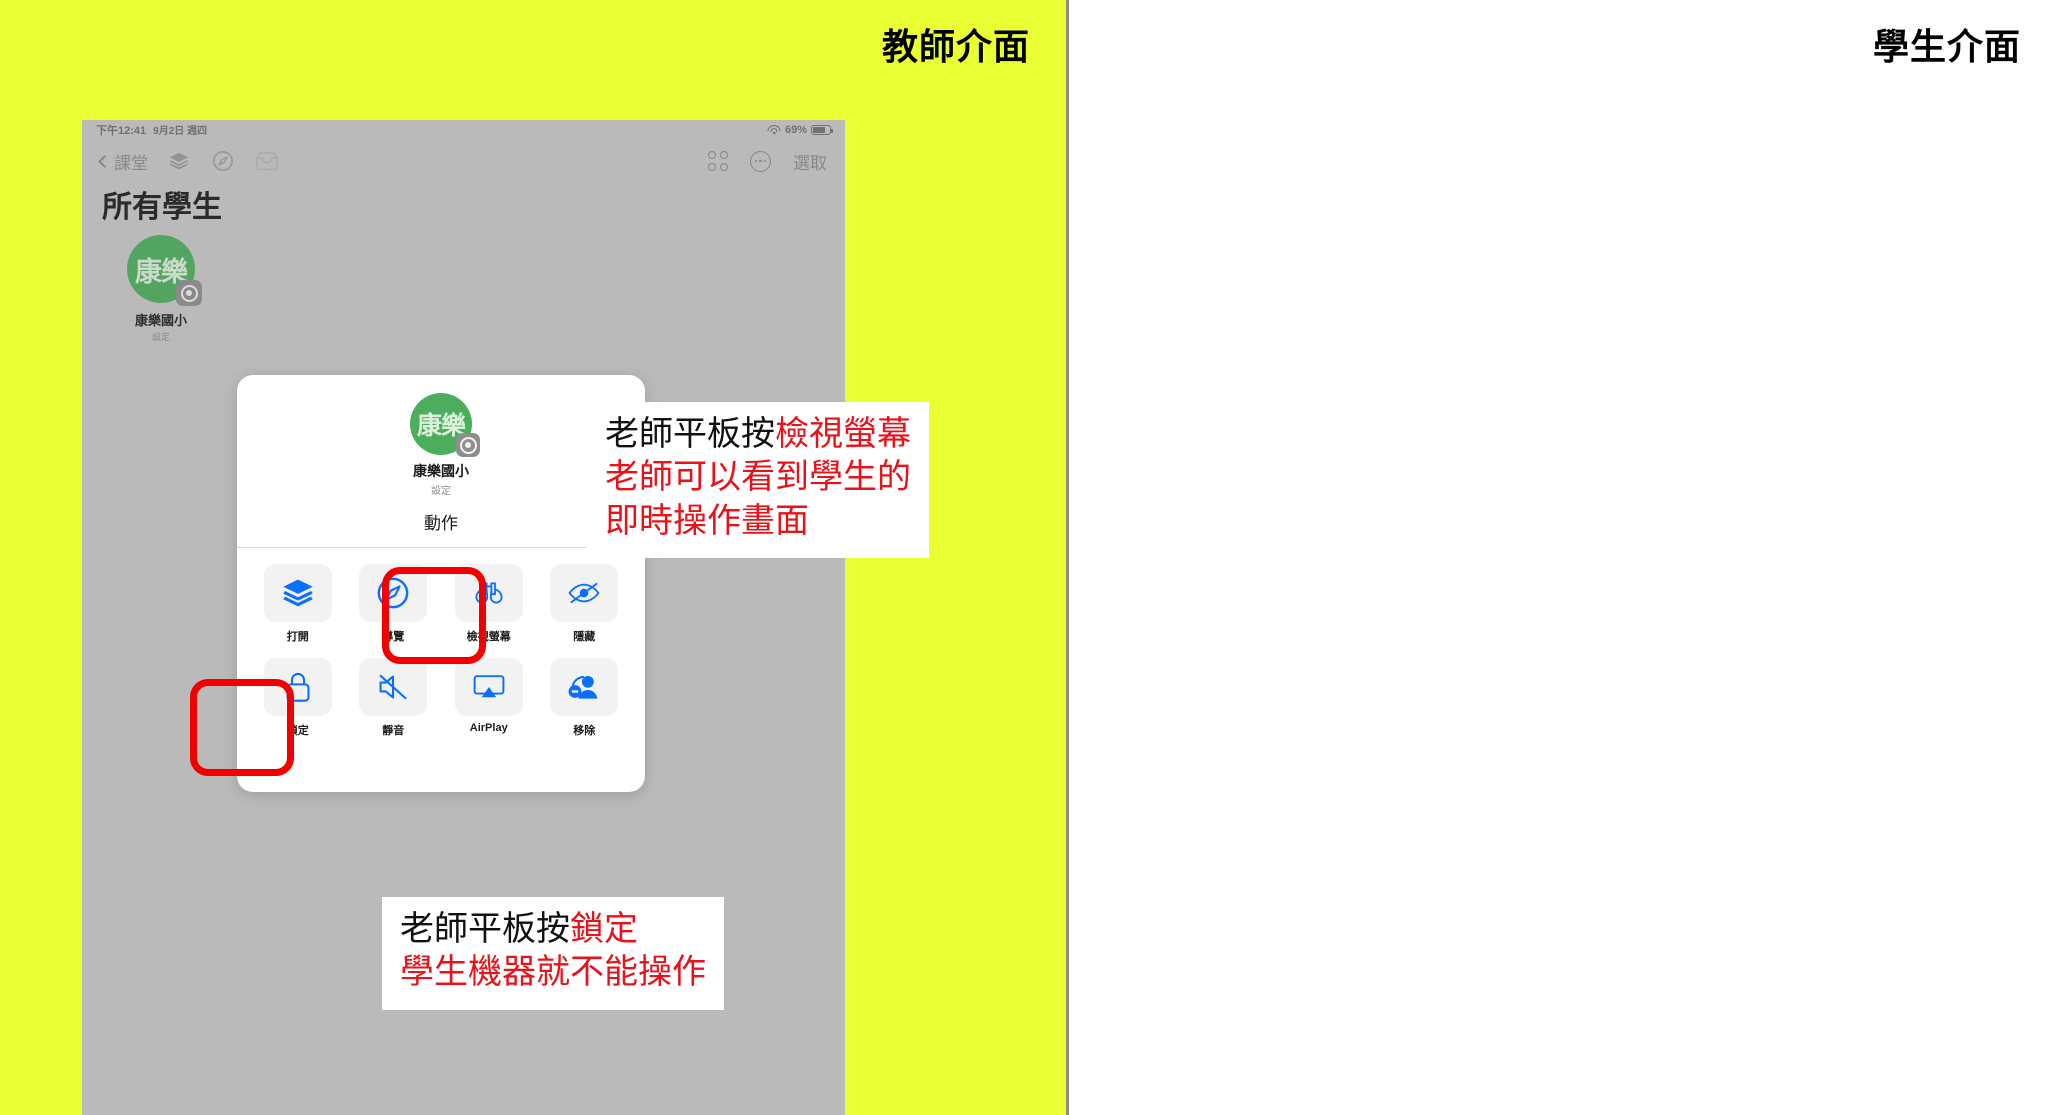 Image resolution: width=2048 pixels, height=1115 pixels. Describe the element at coordinates (441, 523) in the screenshot. I see `modal-section-title: 動作` at that location.